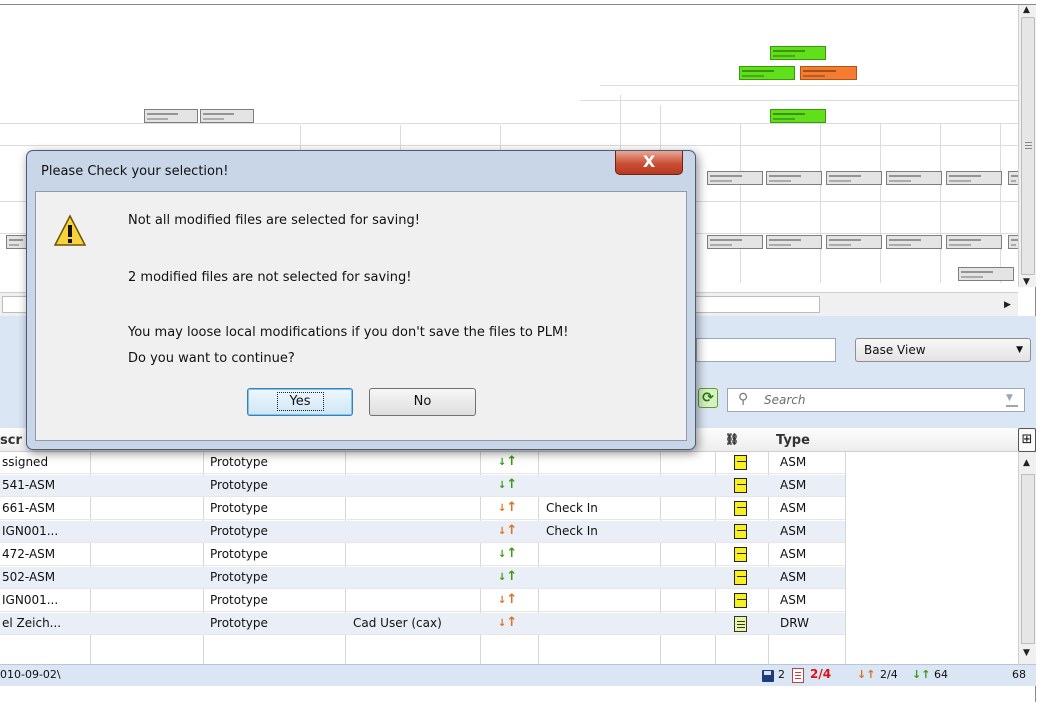 The width and height of the screenshot is (1059, 709). Describe the element at coordinates (768, 676) in the screenshot. I see `save-icon` at that location.